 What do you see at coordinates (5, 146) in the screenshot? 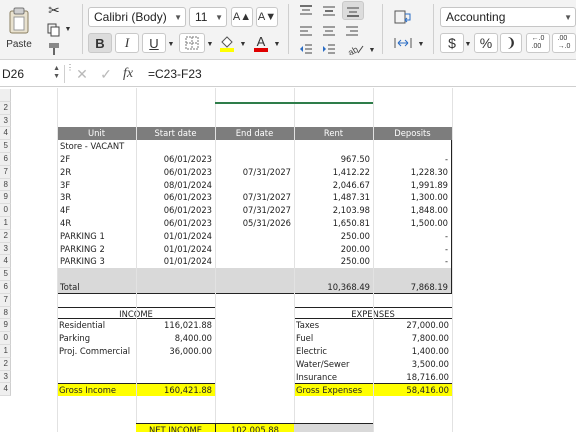
I see `row-header: 5` at bounding box center [5, 146].